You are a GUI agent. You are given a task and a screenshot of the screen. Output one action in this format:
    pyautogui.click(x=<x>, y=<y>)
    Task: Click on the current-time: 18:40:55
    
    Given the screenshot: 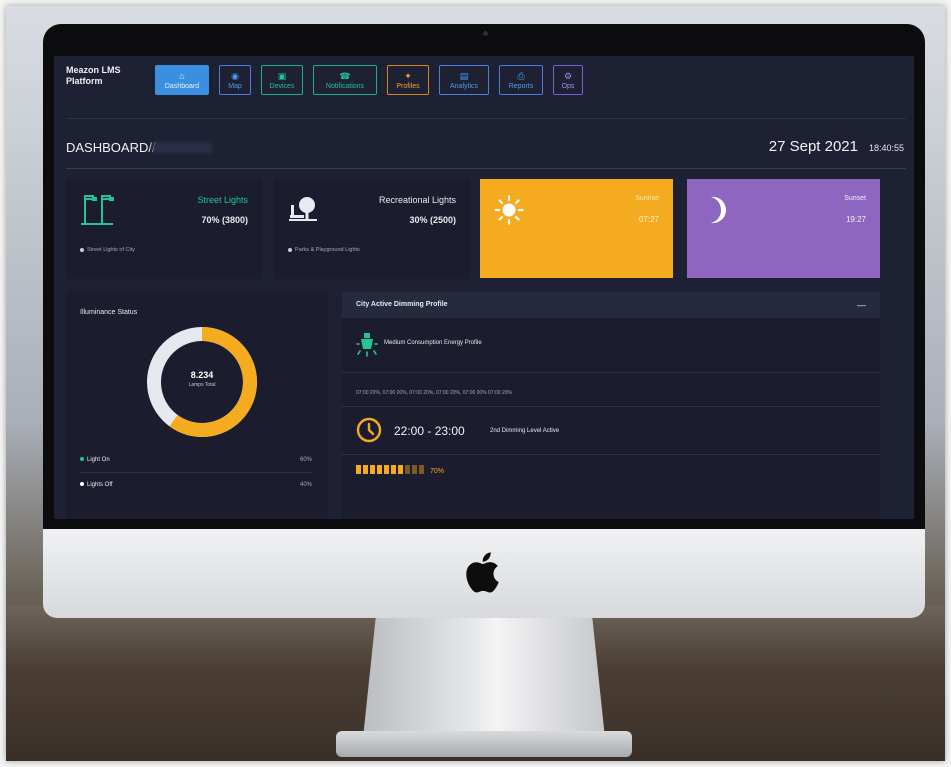 What is the action you would take?
    pyautogui.click(x=886, y=148)
    